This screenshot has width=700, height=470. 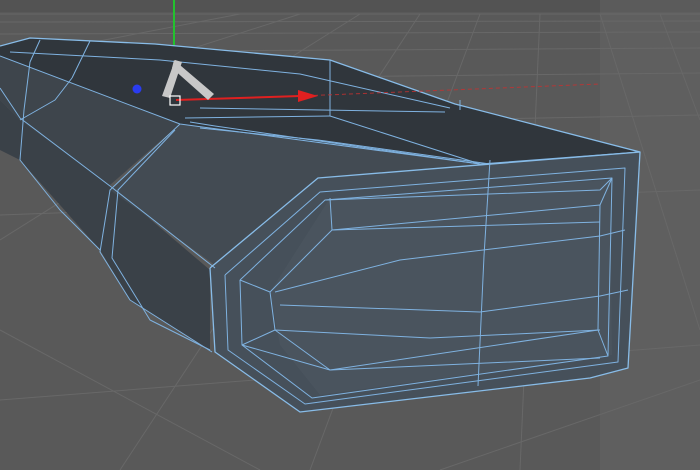 I want to click on upper-sky, so click(x=350, y=6).